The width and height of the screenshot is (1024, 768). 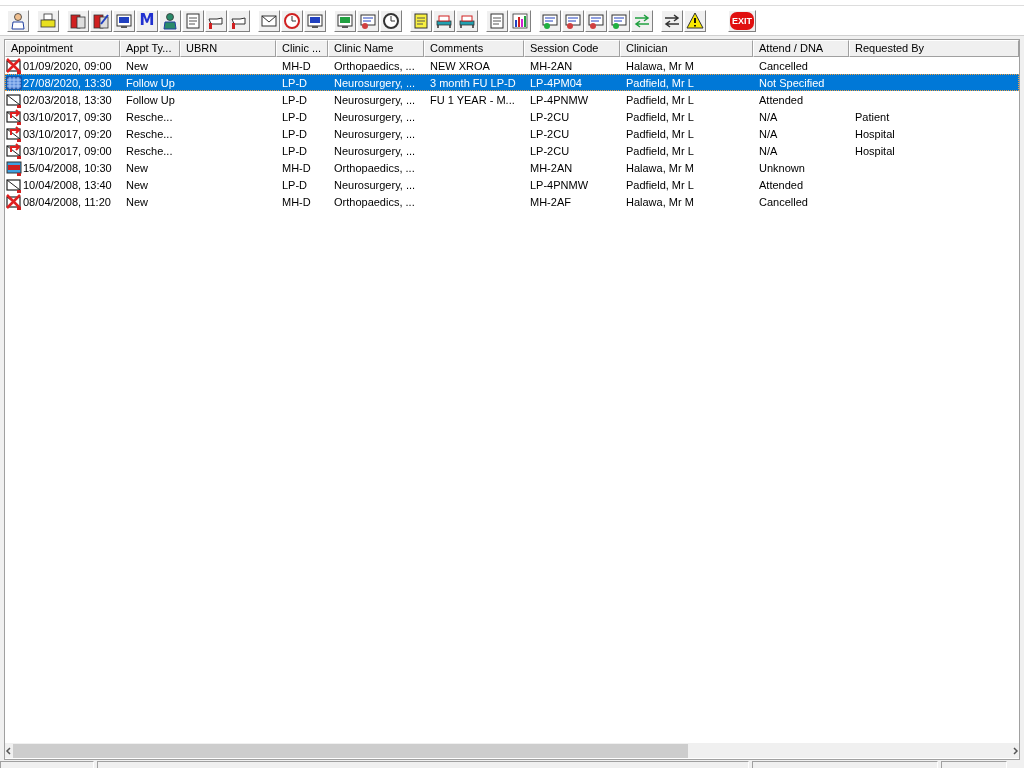 What do you see at coordinates (934, 48) in the screenshot?
I see `column-header: Requested By` at bounding box center [934, 48].